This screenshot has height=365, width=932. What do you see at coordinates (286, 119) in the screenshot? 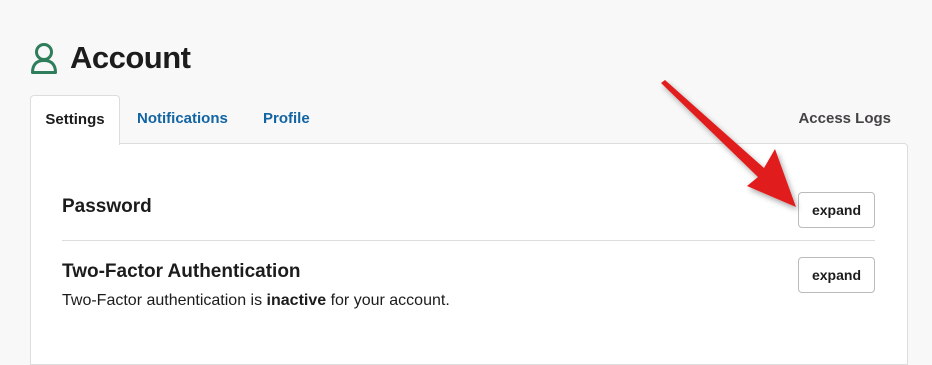
I see `tab-profile: Profile` at bounding box center [286, 119].